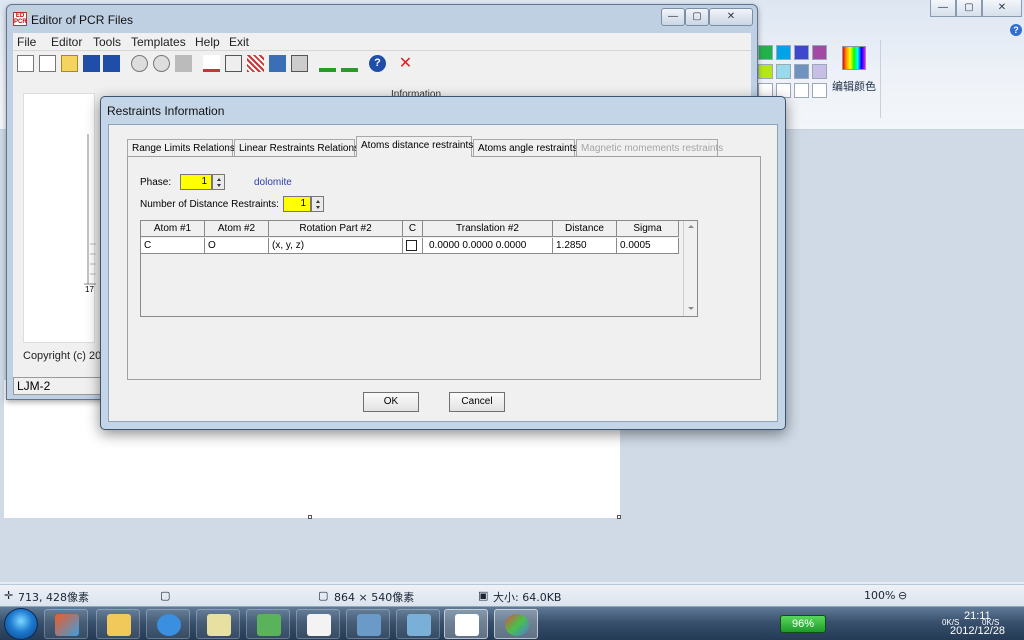 The image size is (1024, 640). I want to click on network-app-icon, so click(269, 625).